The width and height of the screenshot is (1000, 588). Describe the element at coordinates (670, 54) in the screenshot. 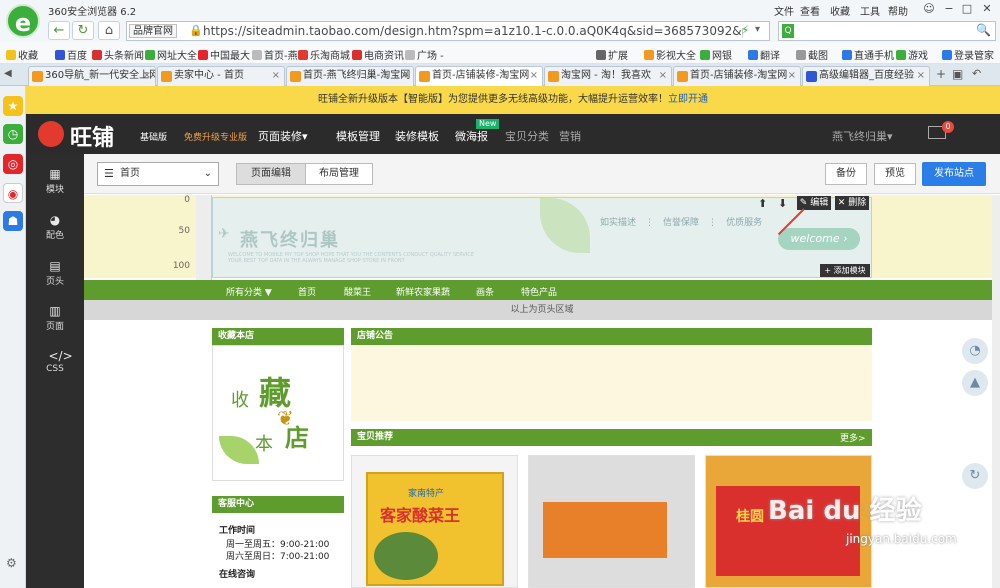

I see `bookmark-video: 影视大全` at that location.